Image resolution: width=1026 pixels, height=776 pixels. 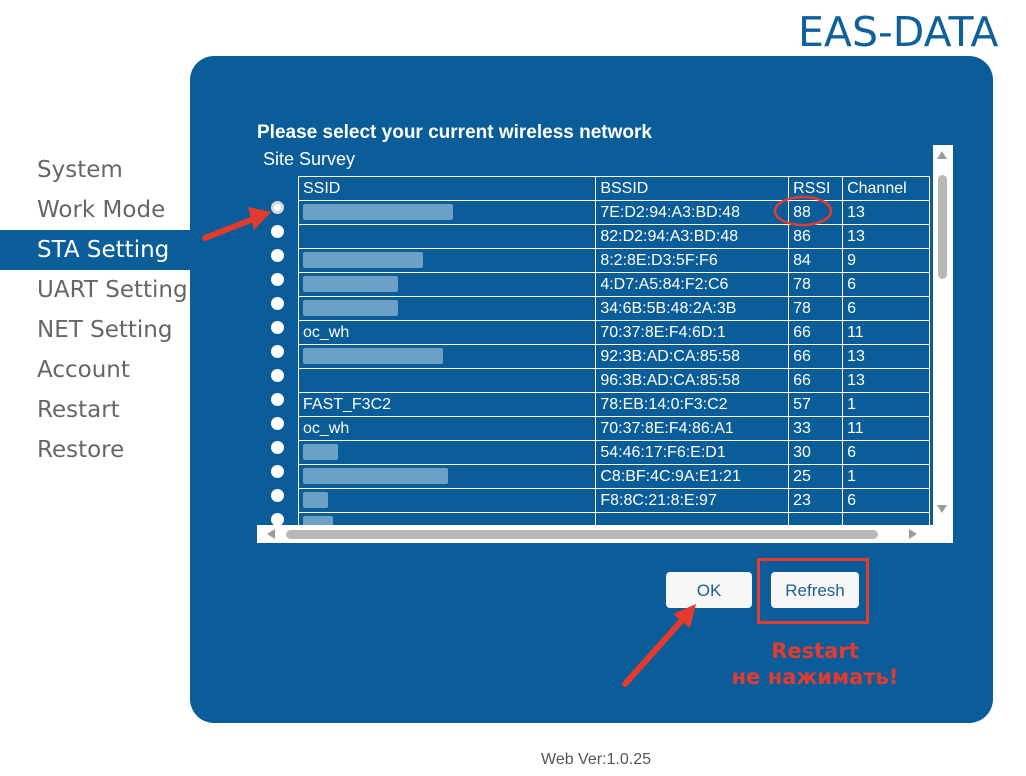 What do you see at coordinates (236, 224) in the screenshot?
I see `arrow-to-radio-icon` at bounding box center [236, 224].